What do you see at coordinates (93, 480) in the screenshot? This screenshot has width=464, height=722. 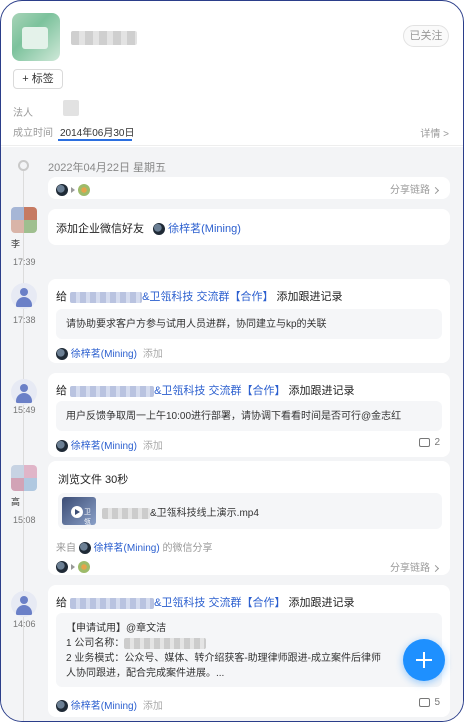 I see `activity-text: 浏览文件 30秒` at bounding box center [93, 480].